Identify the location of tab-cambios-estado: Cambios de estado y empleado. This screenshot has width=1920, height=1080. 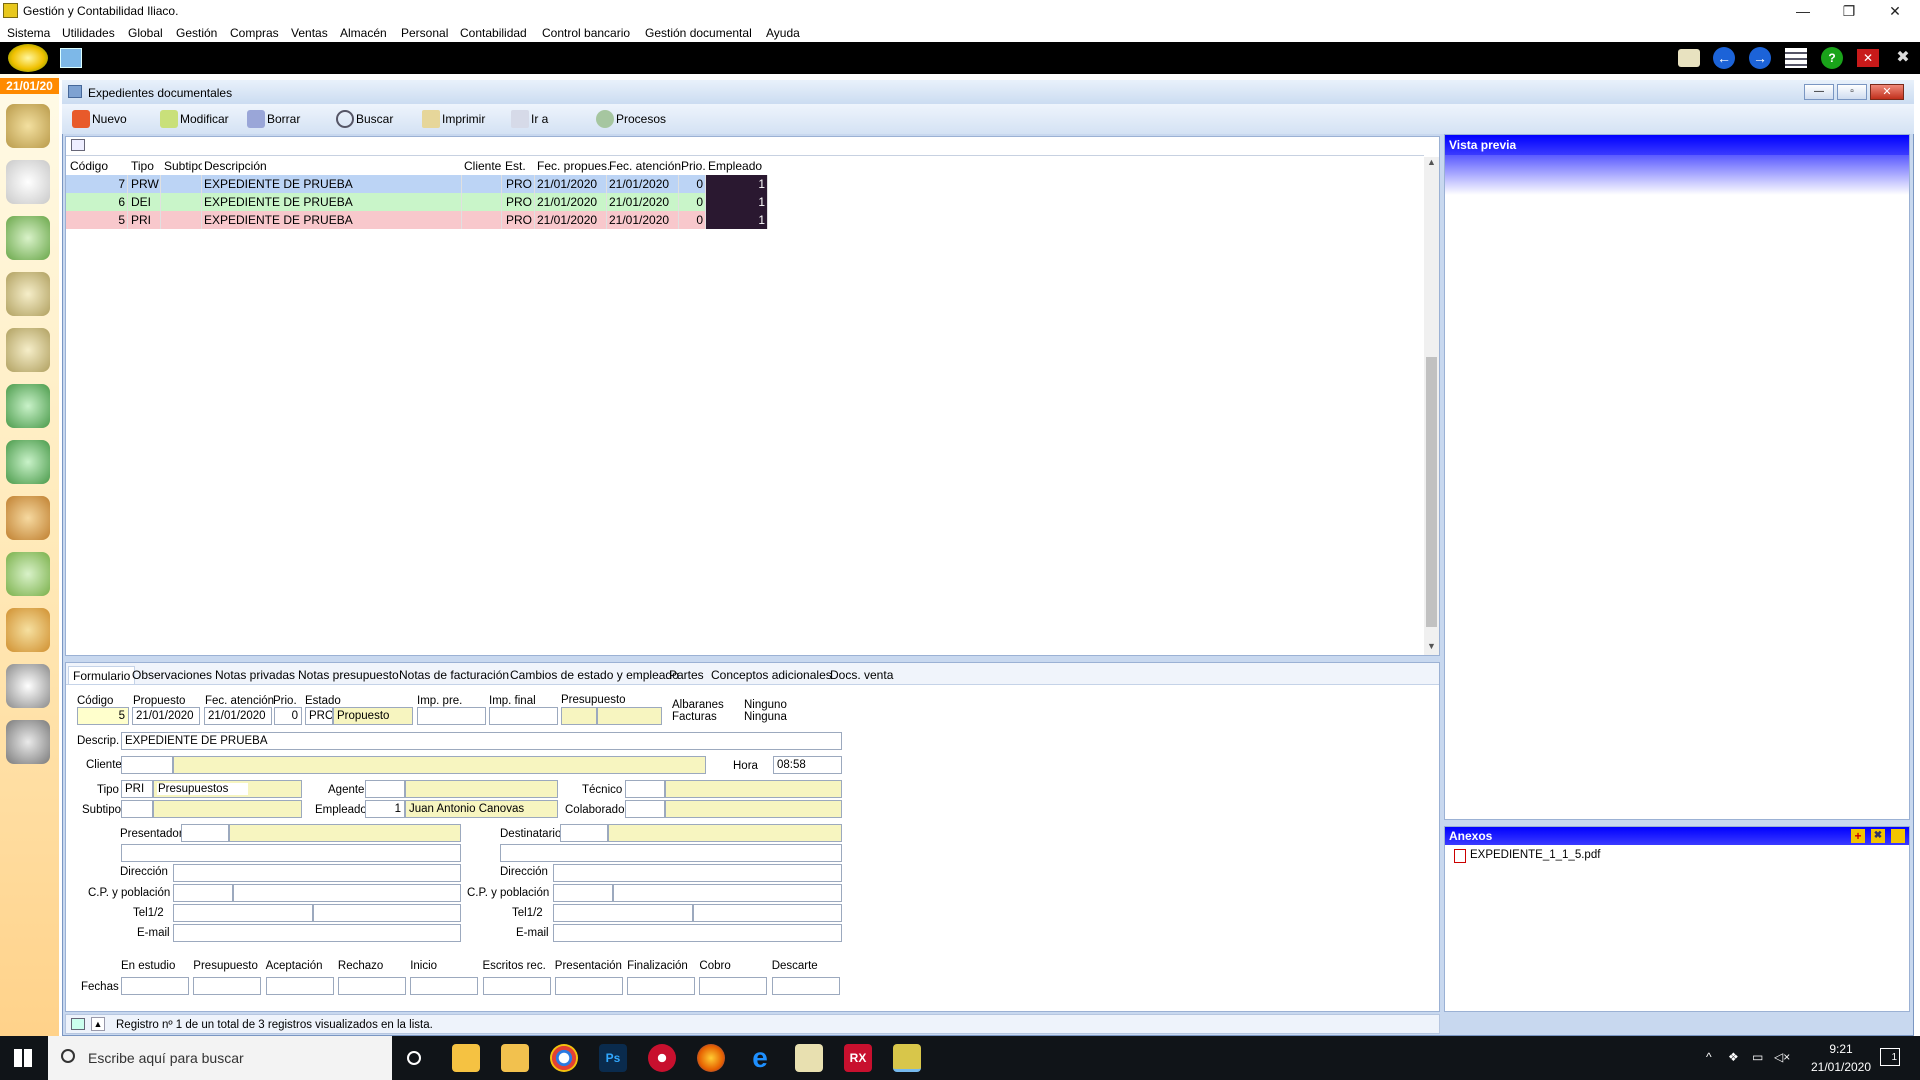
(594, 675).